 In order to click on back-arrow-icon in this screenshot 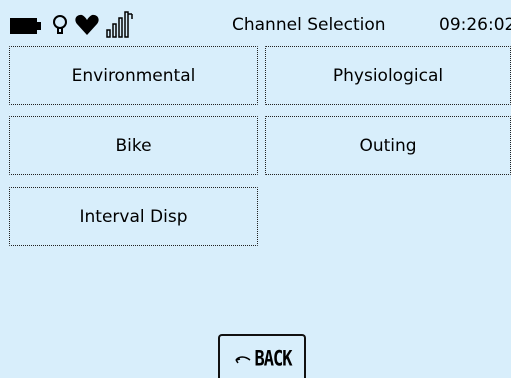, I will do `click(242, 360)`.